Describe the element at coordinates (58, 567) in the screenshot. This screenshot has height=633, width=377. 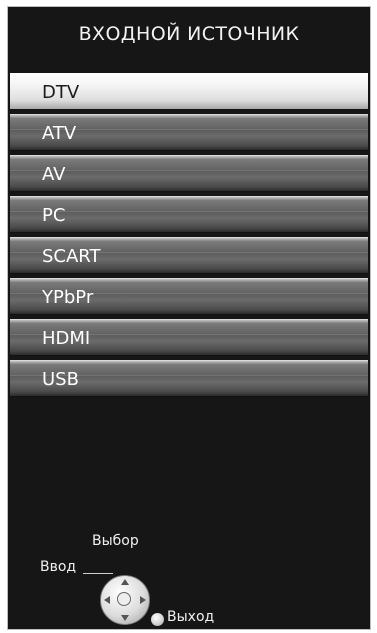
I see `enter-hint-label: Ввод` at that location.